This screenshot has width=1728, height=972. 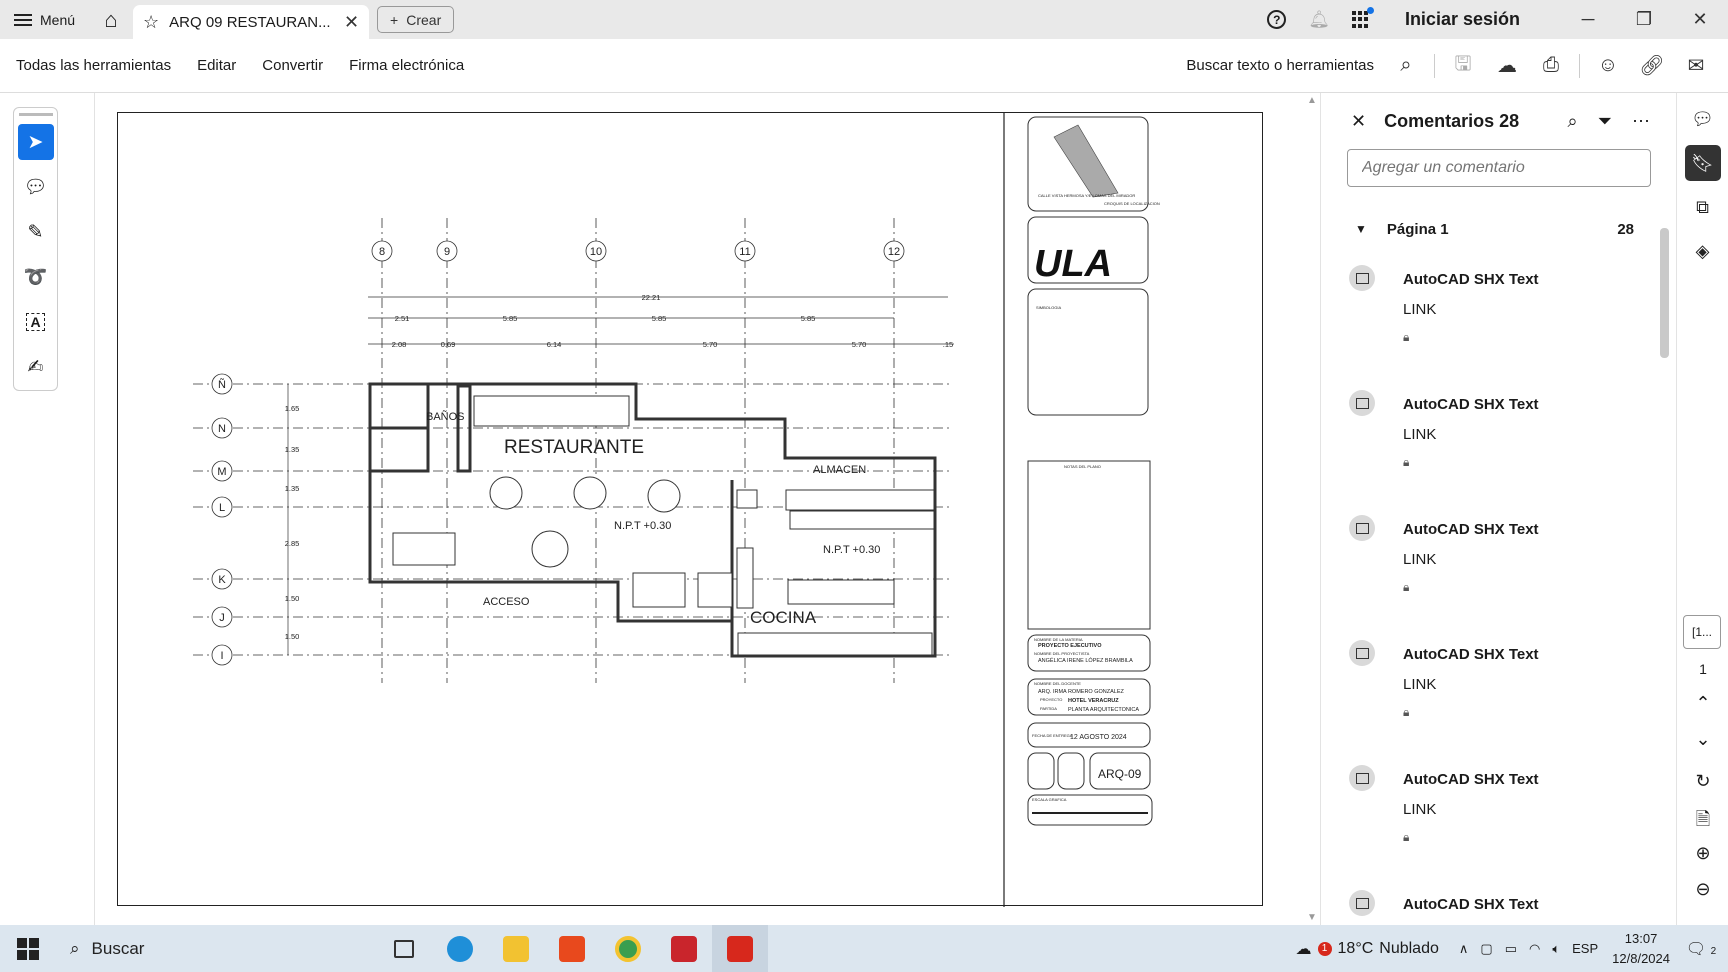 I want to click on battery-icon: ▭, so click(x=1511, y=949).